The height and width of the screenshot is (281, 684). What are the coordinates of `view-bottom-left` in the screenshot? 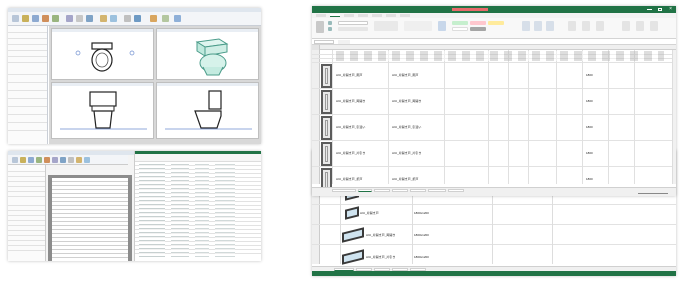 It's located at (102, 110).